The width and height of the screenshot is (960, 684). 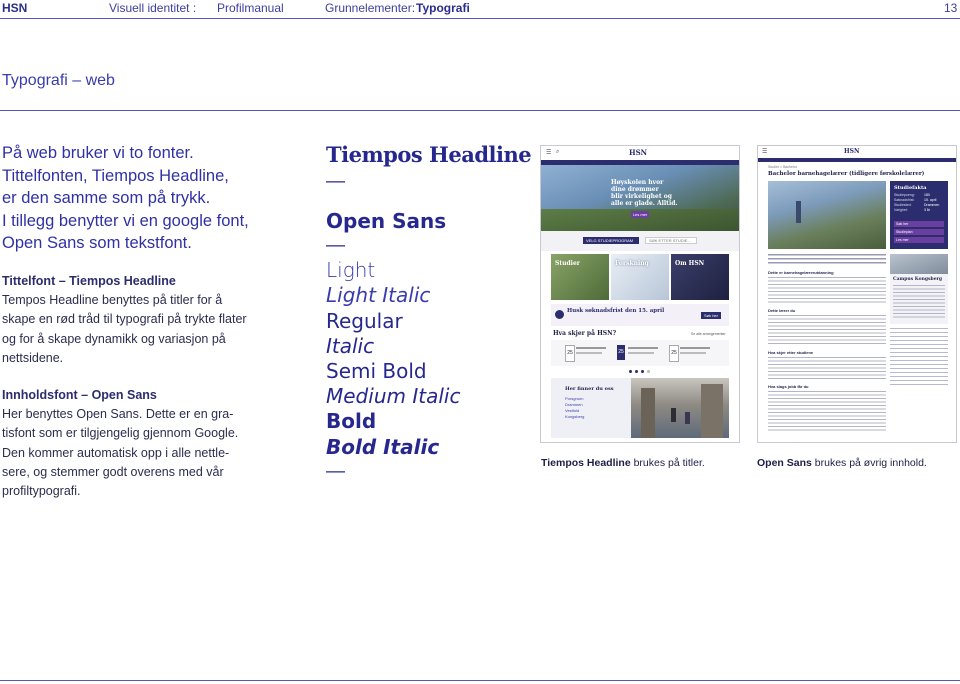 What do you see at coordinates (58, 80) in the screenshot?
I see `page-title: Typografi – web` at bounding box center [58, 80].